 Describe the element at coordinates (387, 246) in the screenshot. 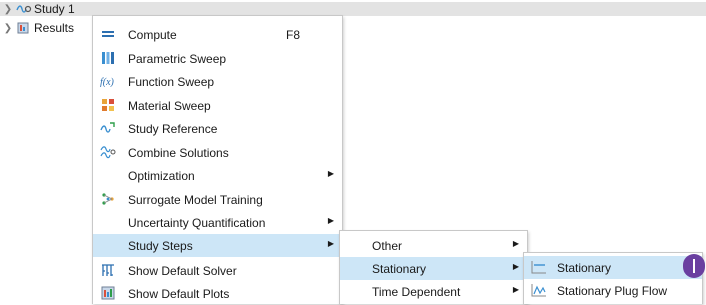

I see `menu-item-label: Other` at that location.